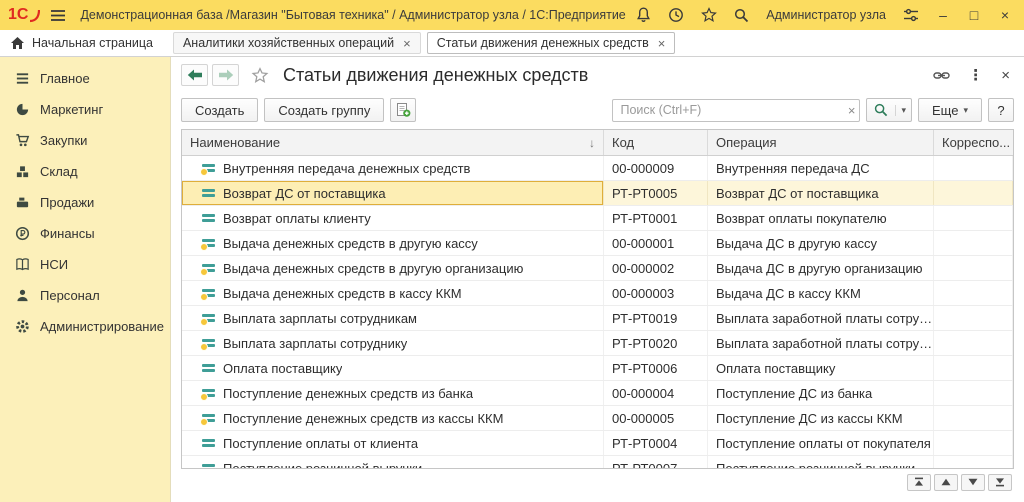 The image size is (1024, 502). I want to click on cell-operation: Возврат оплаты покупателю, so click(821, 218).